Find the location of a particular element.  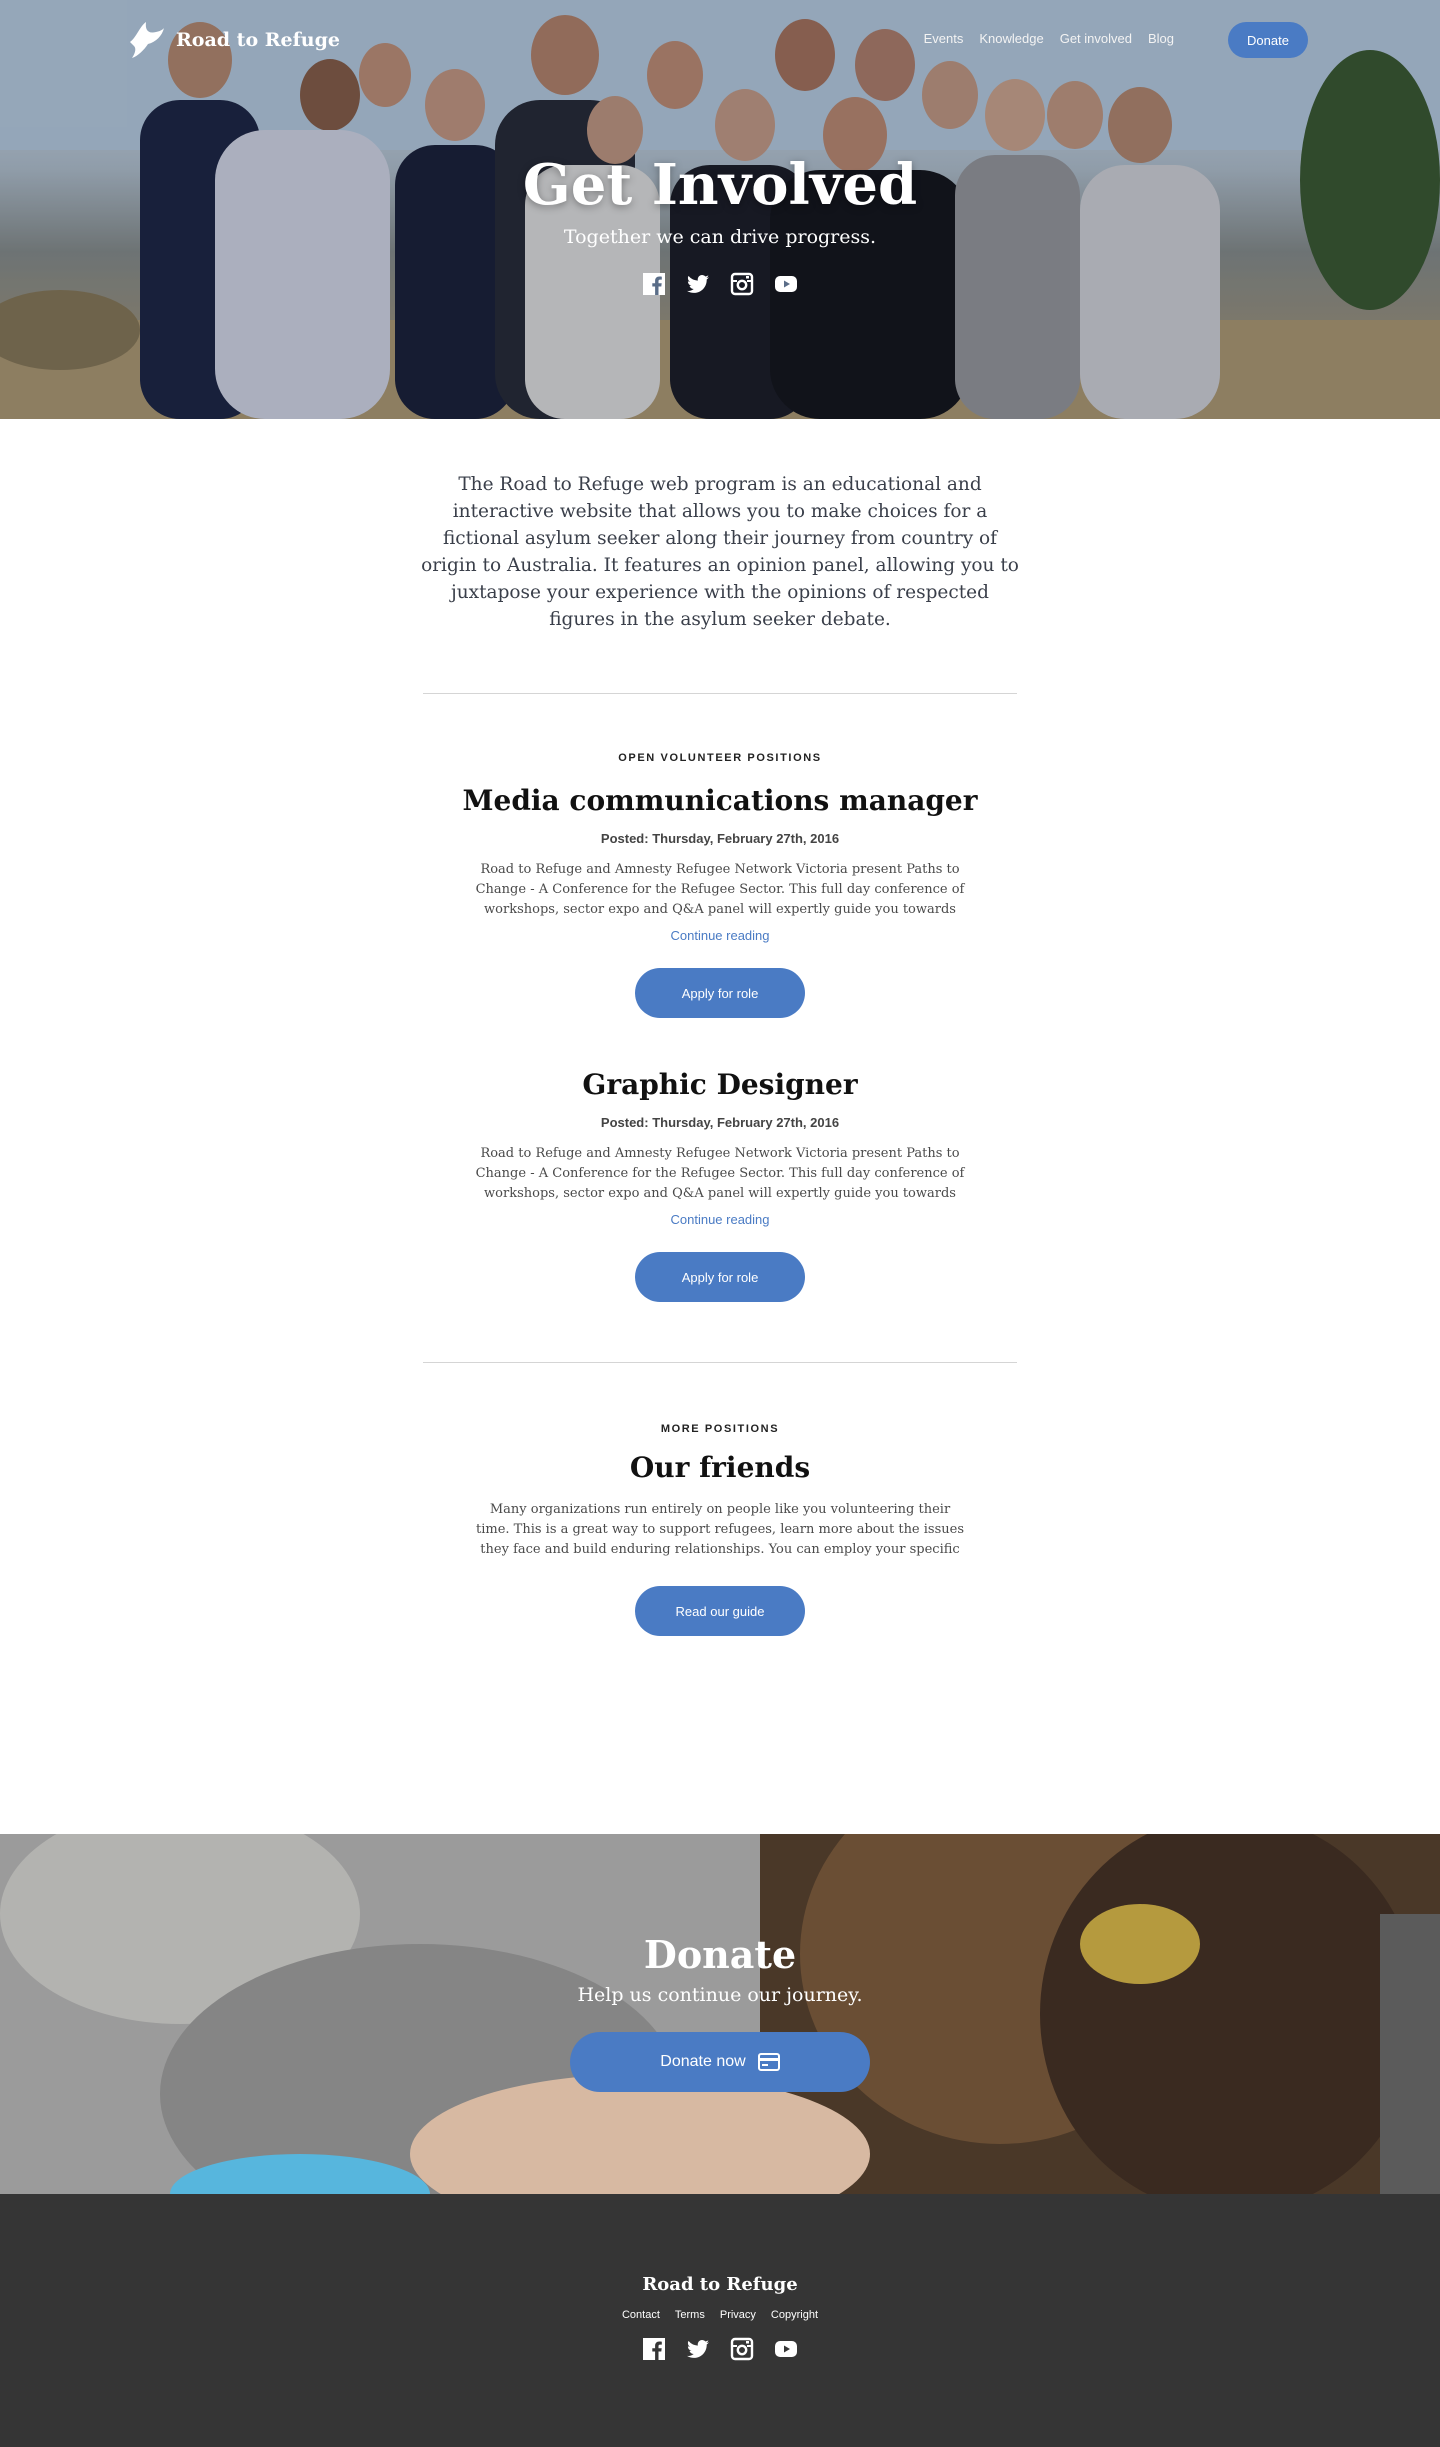

positions-eyebrow: OPEN VOLUNTEER POSITIONS is located at coordinates (720, 758).